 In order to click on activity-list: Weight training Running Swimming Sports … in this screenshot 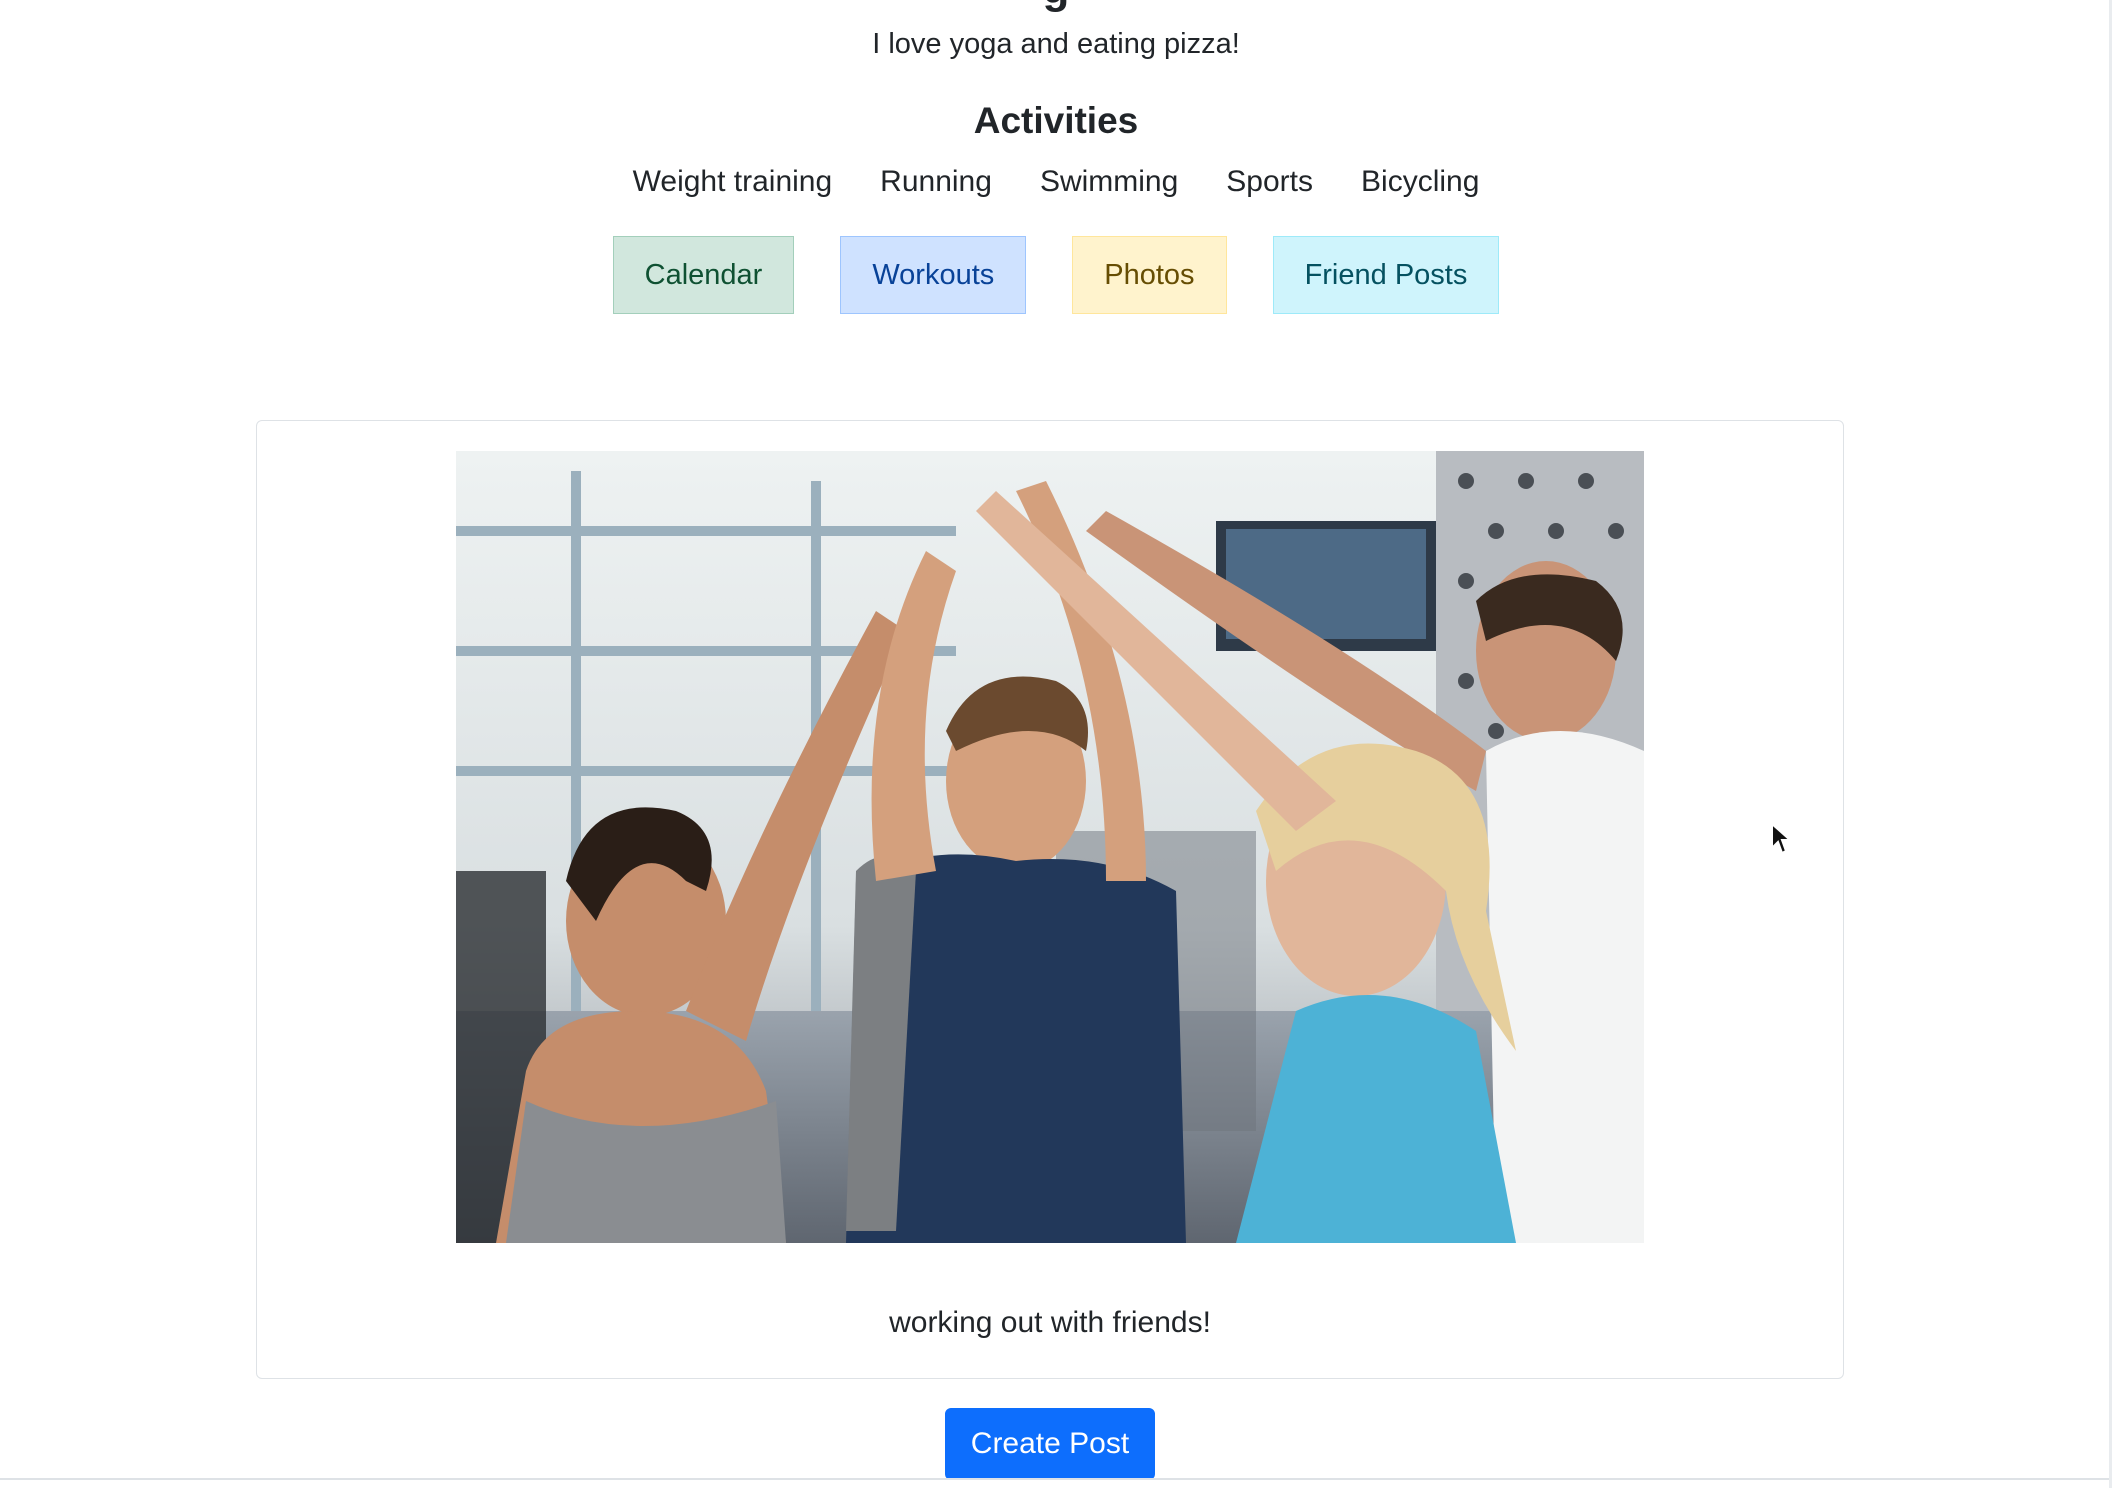, I will do `click(1056, 182)`.